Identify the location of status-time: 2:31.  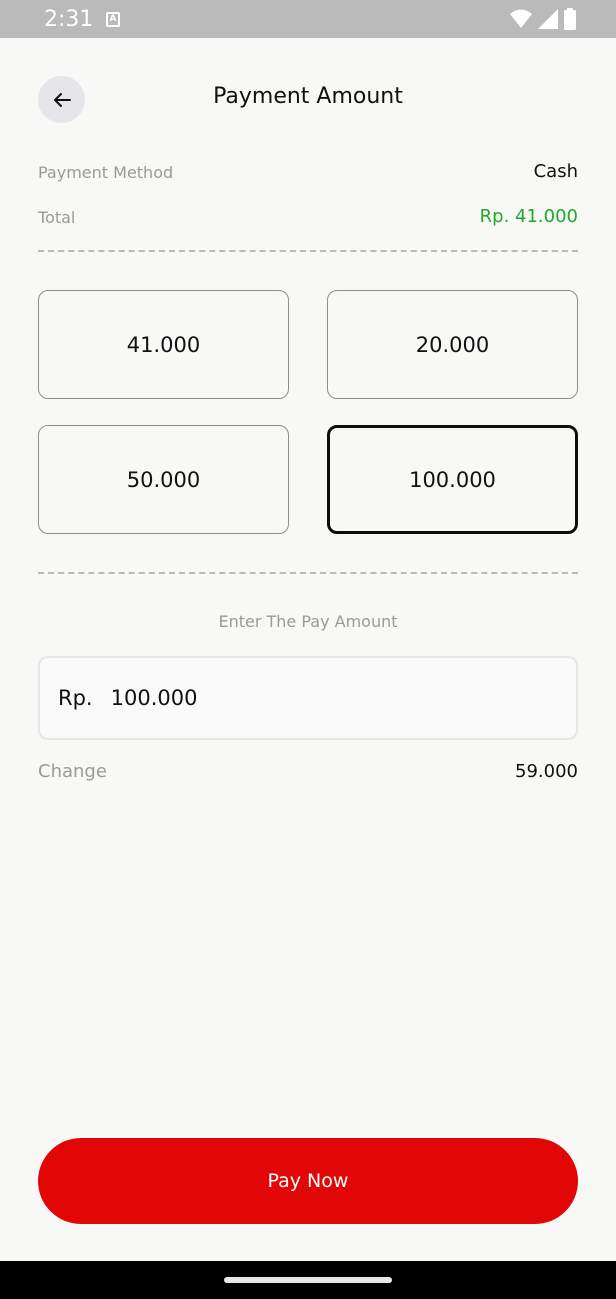
(69, 19).